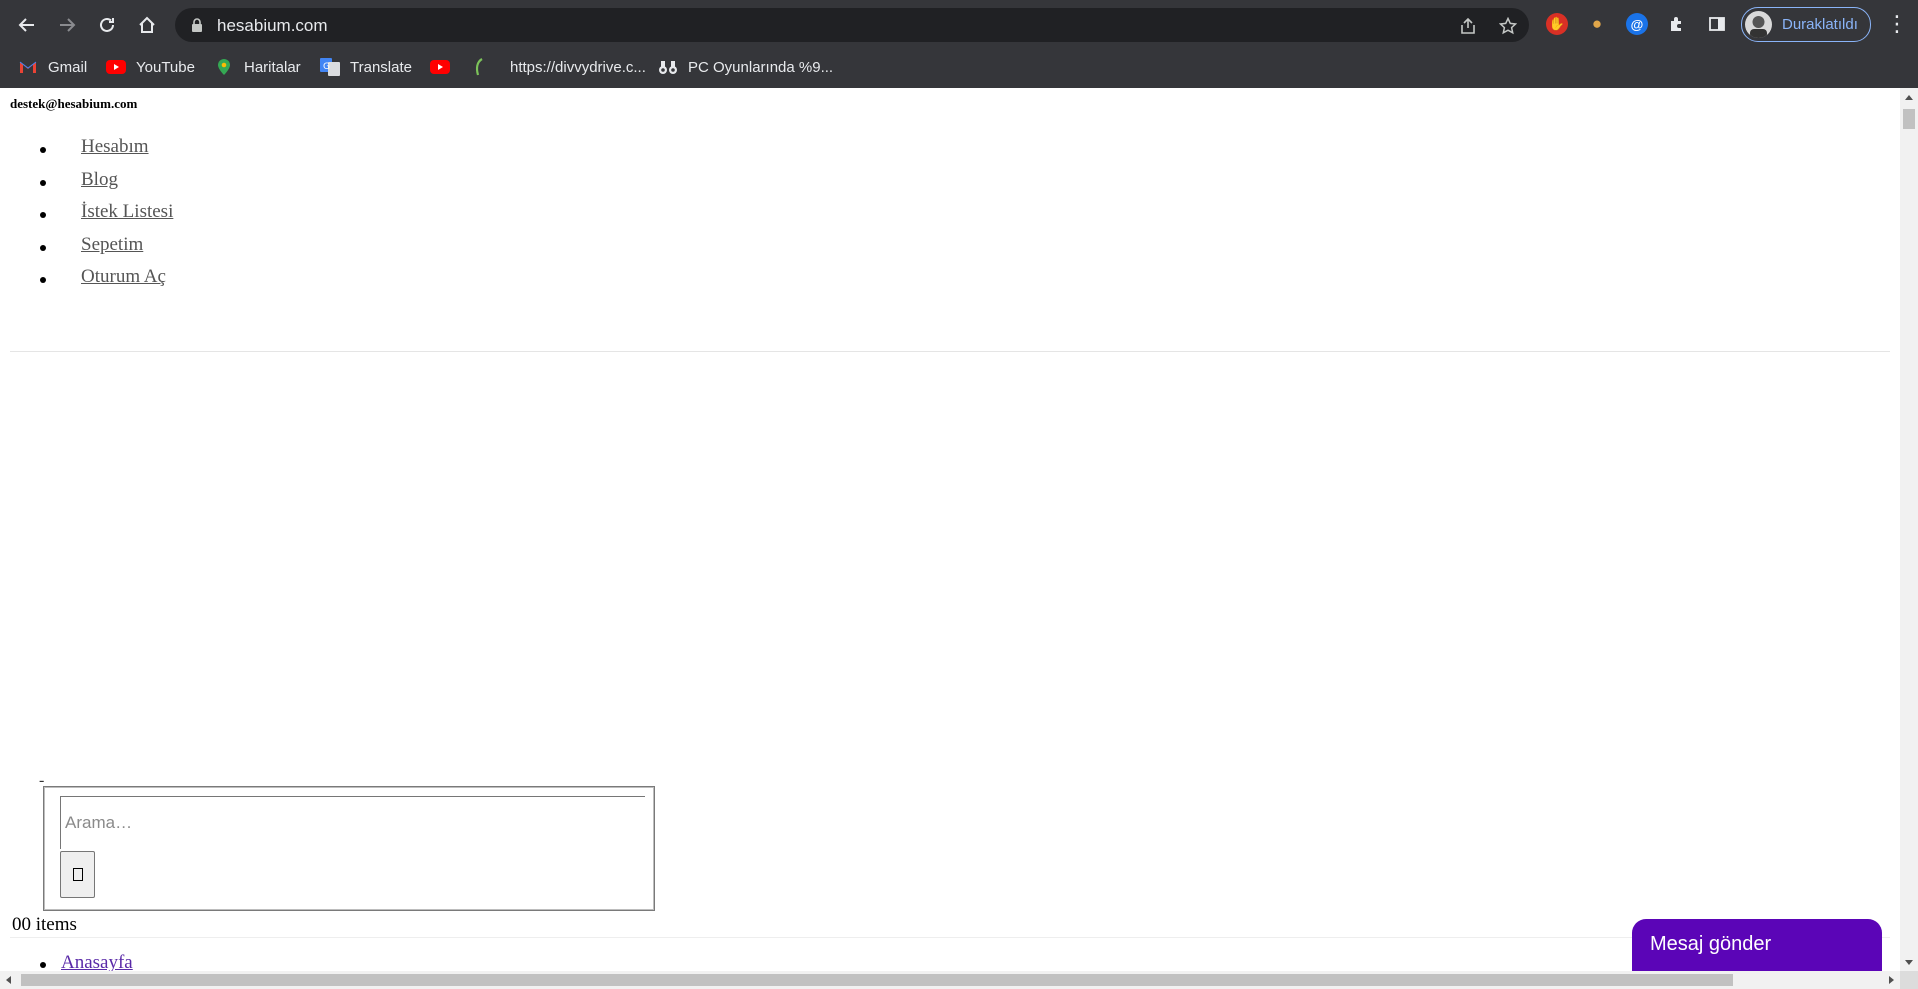 The height and width of the screenshot is (989, 1918). Describe the element at coordinates (272, 26) in the screenshot. I see `url-text: hesabium.com` at that location.